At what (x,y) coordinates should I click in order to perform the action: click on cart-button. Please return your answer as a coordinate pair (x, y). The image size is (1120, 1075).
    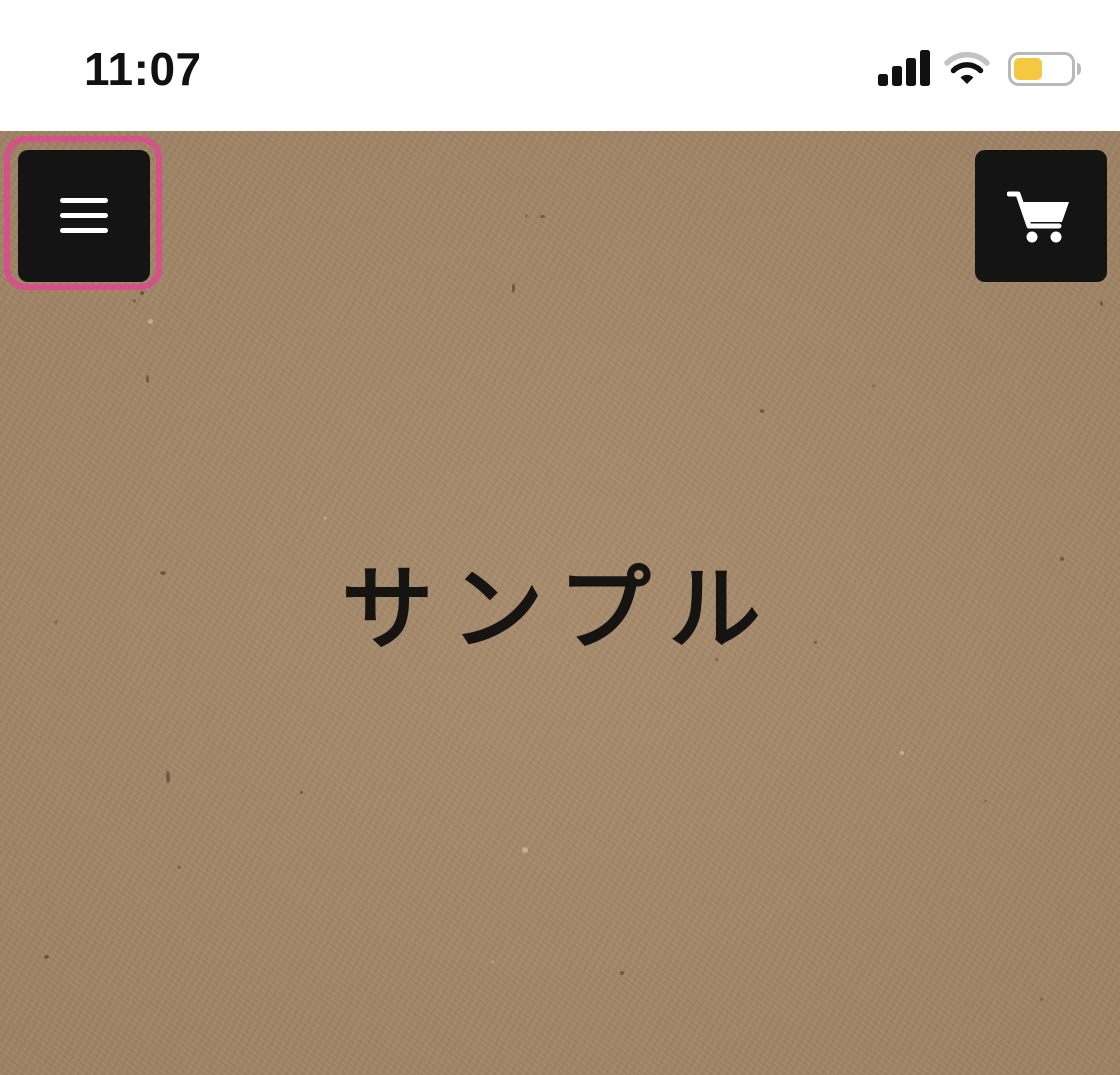
    Looking at the image, I should click on (1041, 216).